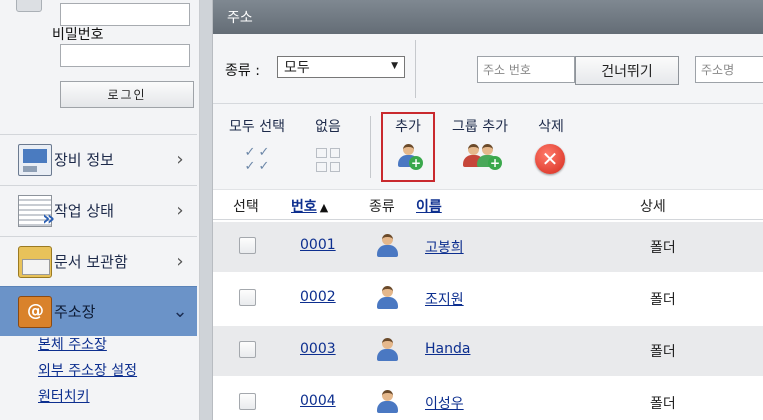 Image resolution: width=763 pixels, height=420 pixels. What do you see at coordinates (35, 261) in the screenshot?
I see `document-box-icon` at bounding box center [35, 261].